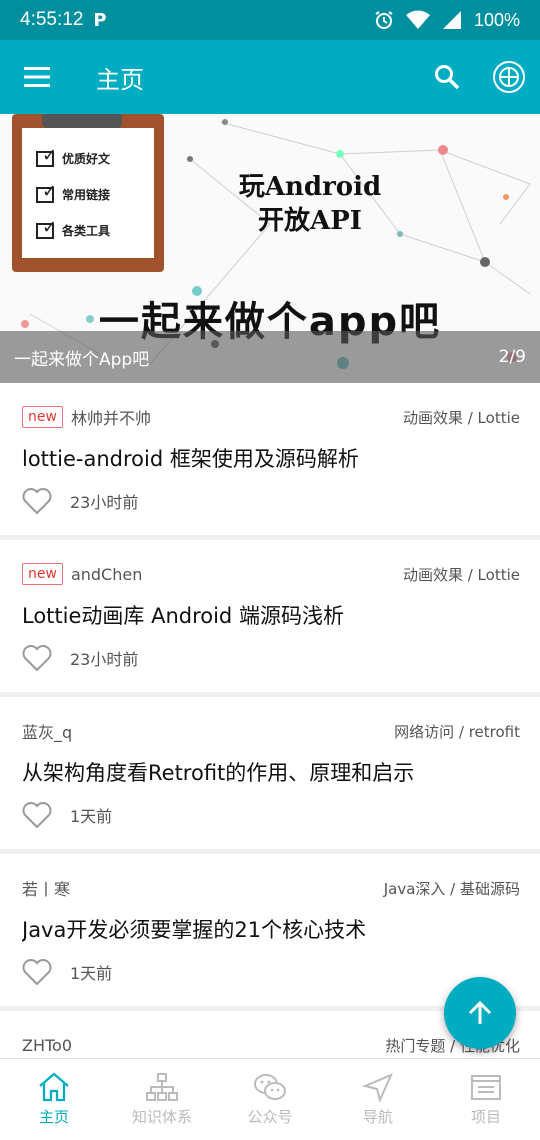 The image size is (540, 1140). I want to click on banner-caption-bar: 一起来做个App吧 2/9, so click(270, 357).